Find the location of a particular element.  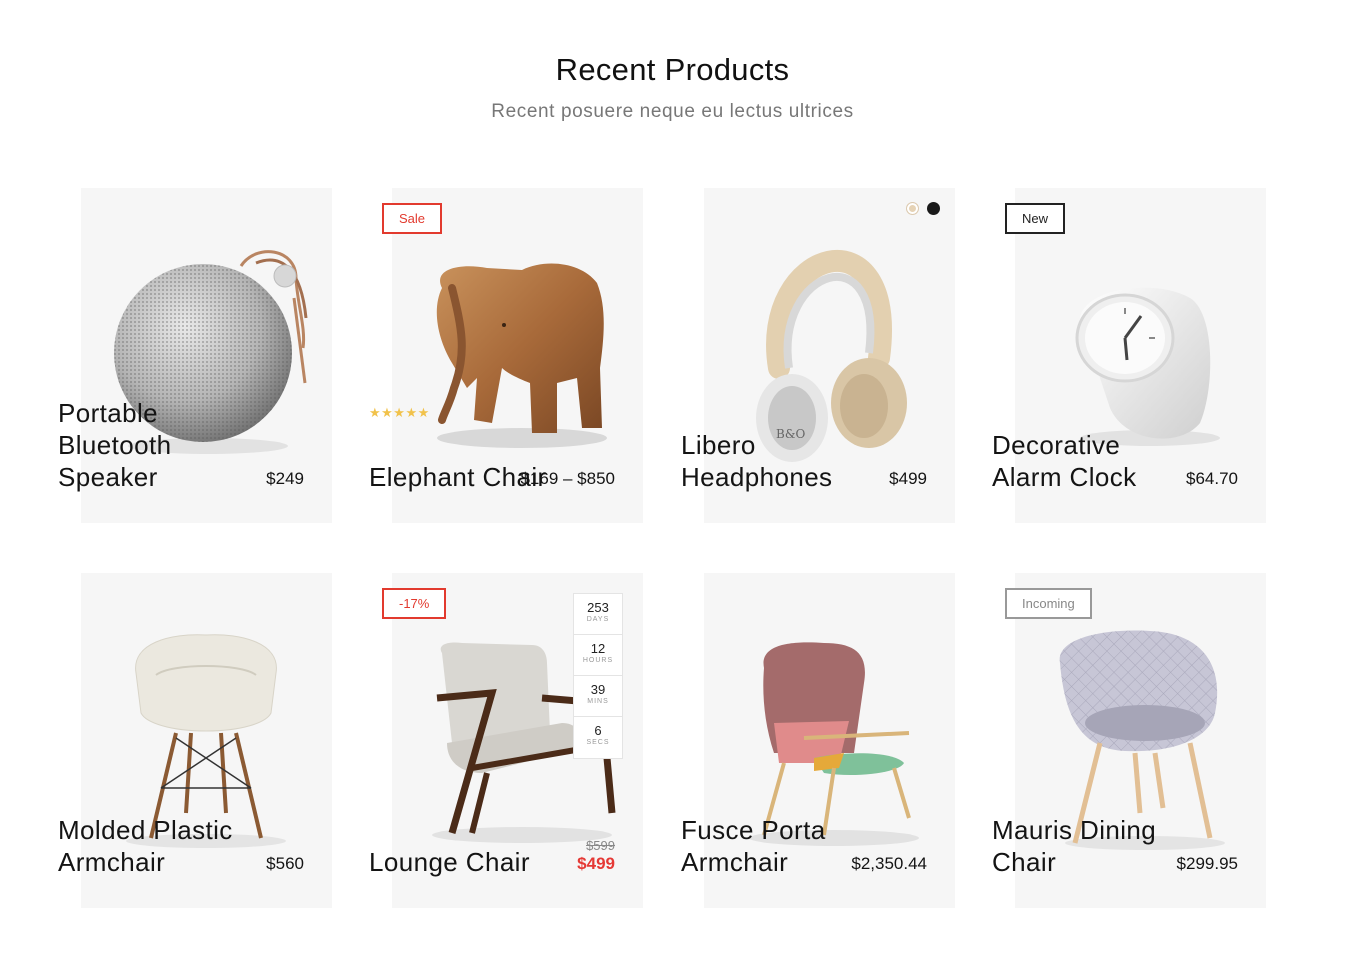

countdown-timer: 253 DAYS 12 HOURS 39 MINS 6 SECS is located at coordinates (598, 676).